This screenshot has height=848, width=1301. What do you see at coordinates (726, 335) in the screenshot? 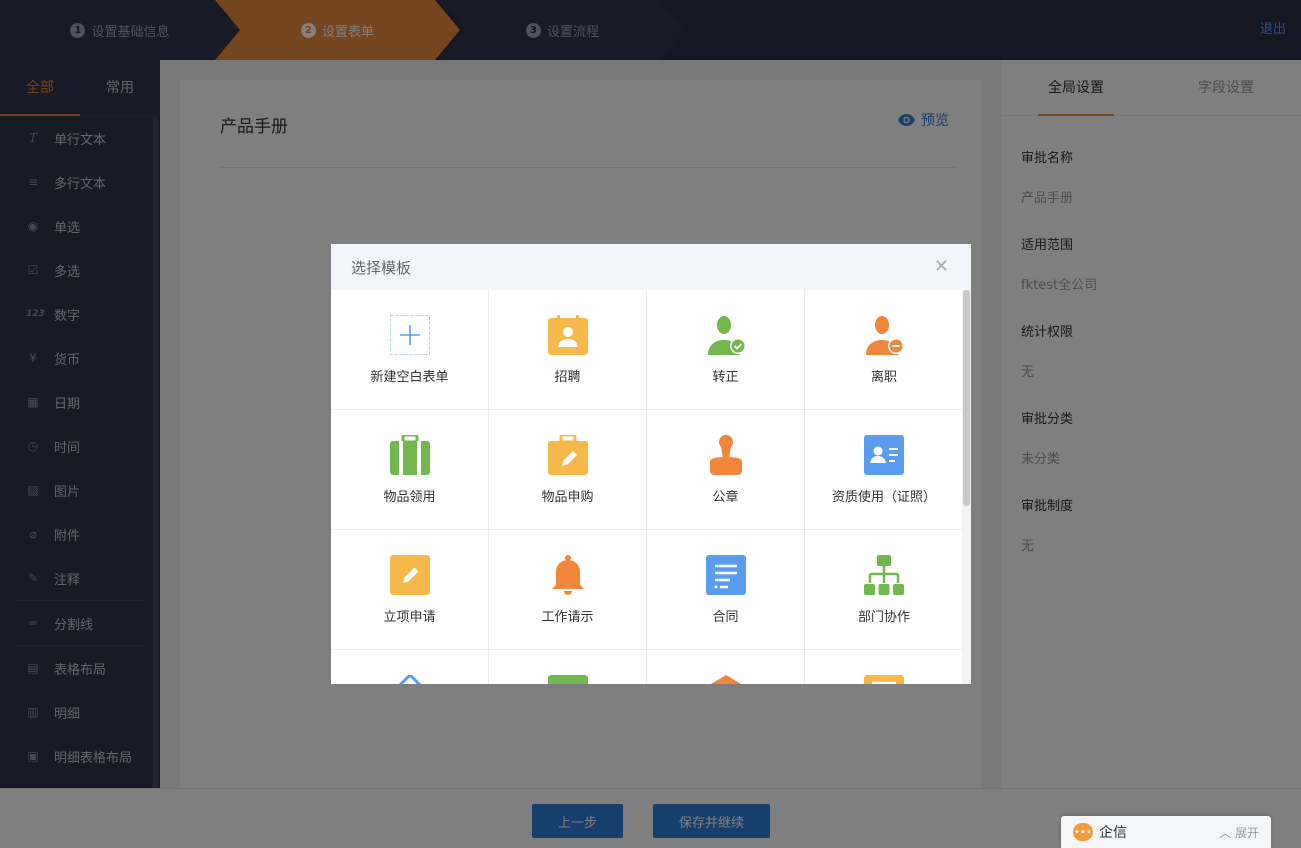
I see `user-check-icon` at bounding box center [726, 335].